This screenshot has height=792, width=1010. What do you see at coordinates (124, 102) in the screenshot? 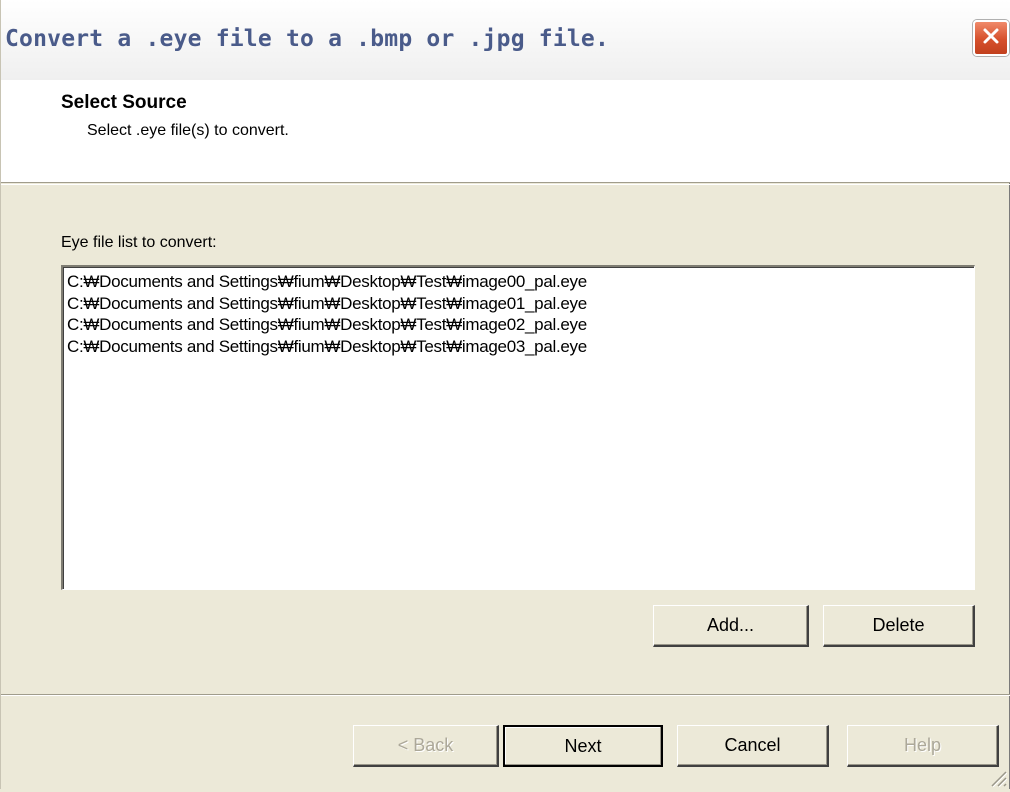
I see `step-title: Select Source` at bounding box center [124, 102].